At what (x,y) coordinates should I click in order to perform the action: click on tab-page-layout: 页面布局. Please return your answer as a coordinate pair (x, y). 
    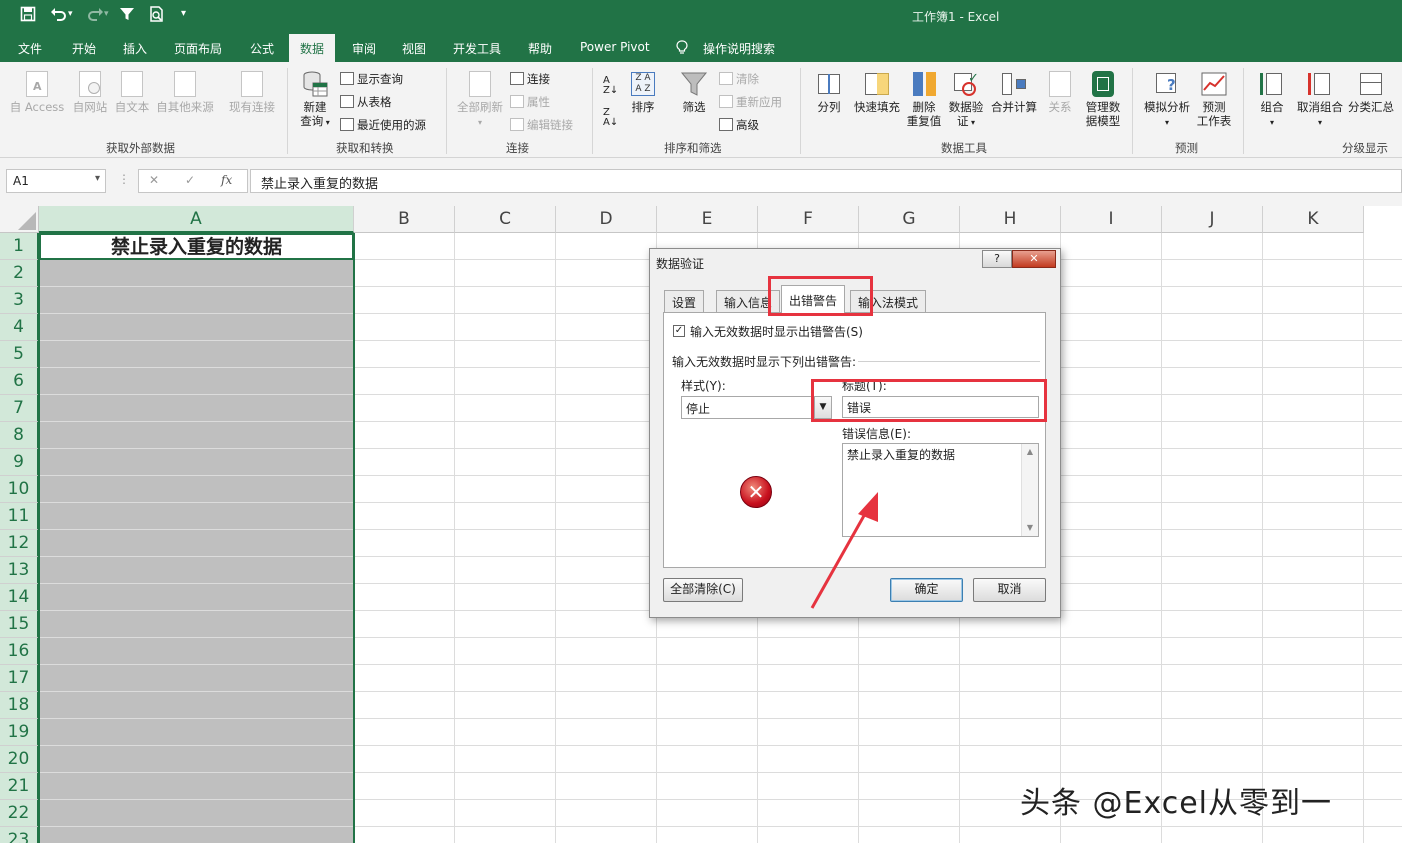
    Looking at the image, I should click on (198, 48).